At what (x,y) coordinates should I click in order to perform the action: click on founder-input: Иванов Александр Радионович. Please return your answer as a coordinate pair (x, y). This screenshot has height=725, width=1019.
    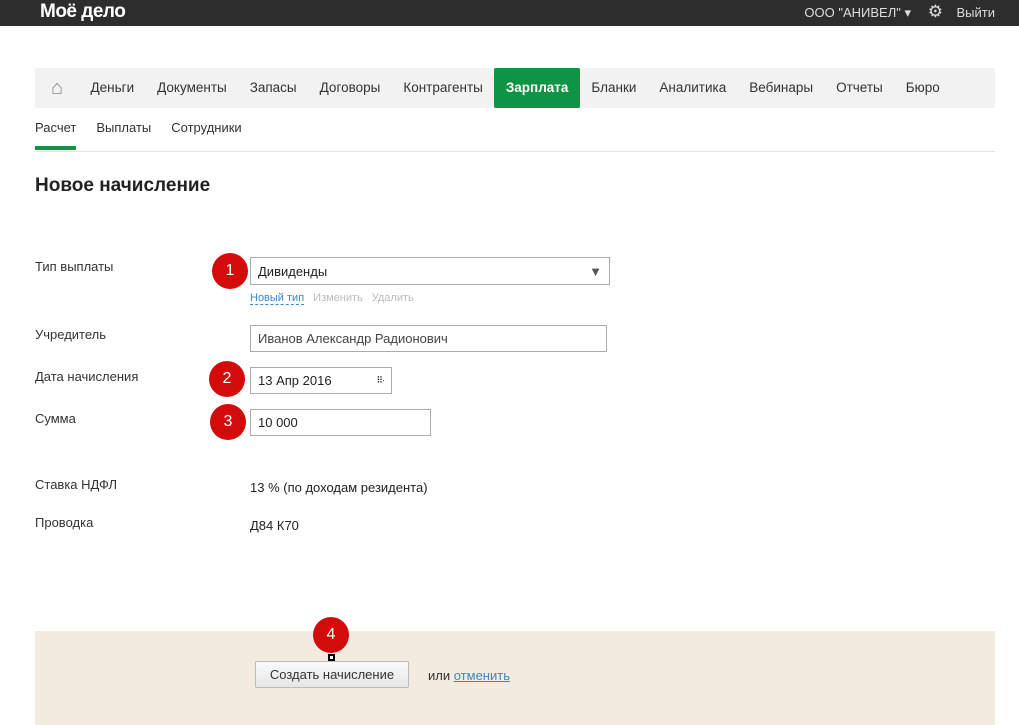
    Looking at the image, I should click on (428, 338).